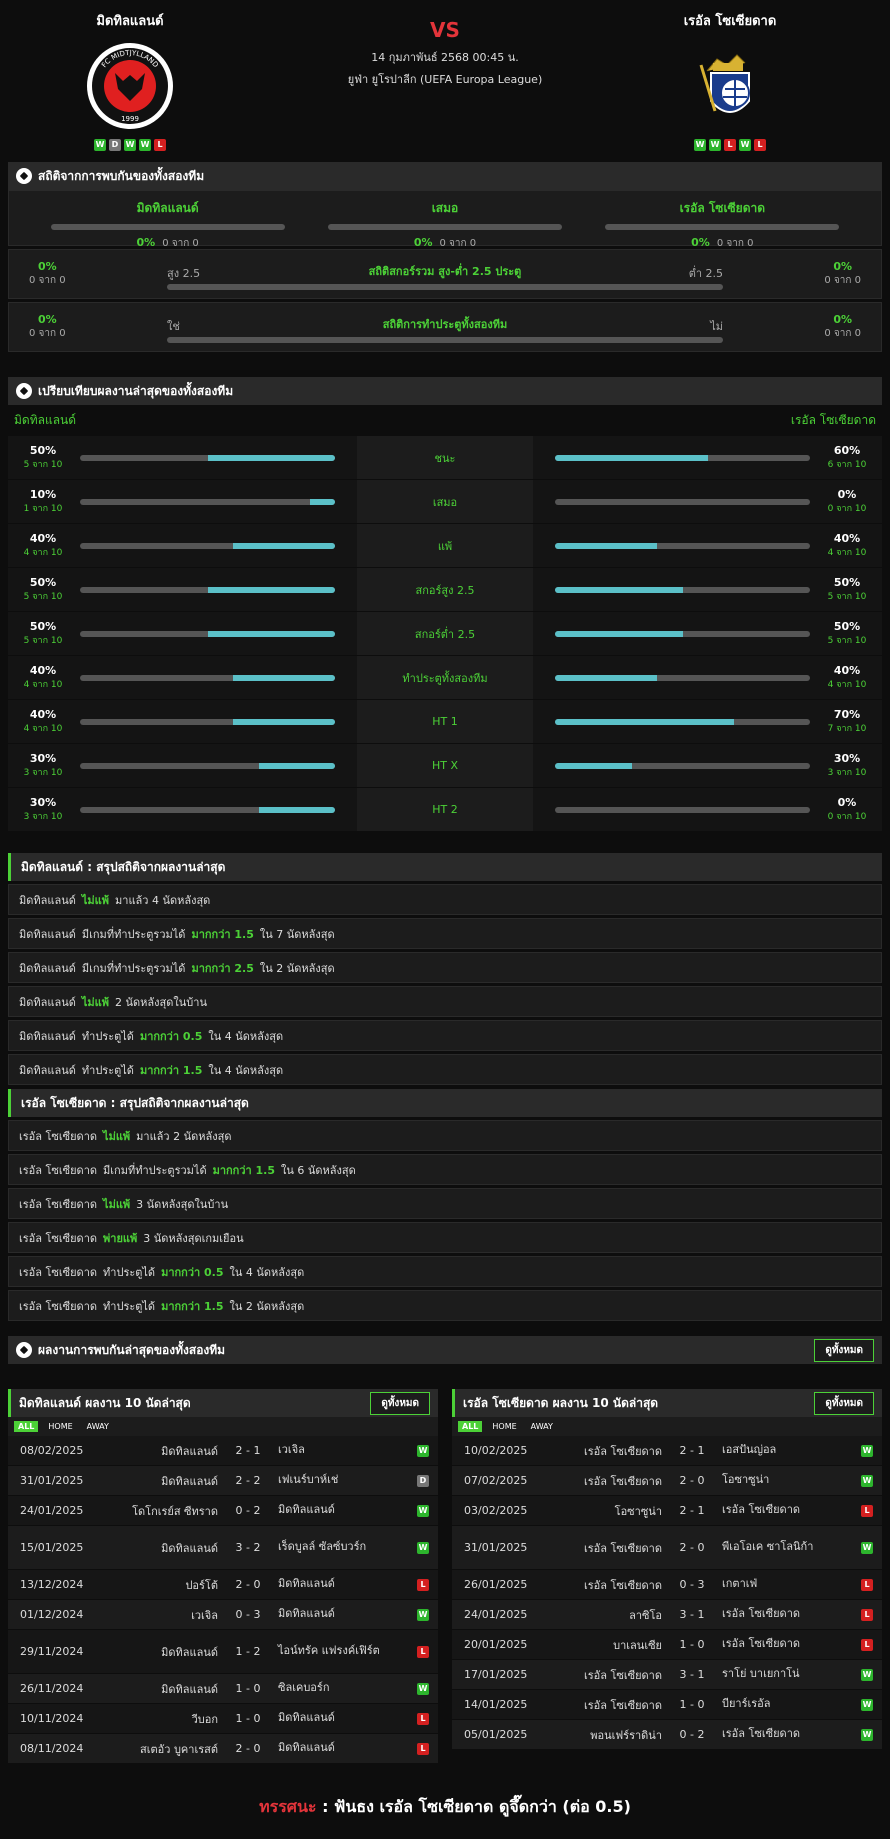  Describe the element at coordinates (52, 1718) in the screenshot. I see `match-date: 10/11/2024` at that location.